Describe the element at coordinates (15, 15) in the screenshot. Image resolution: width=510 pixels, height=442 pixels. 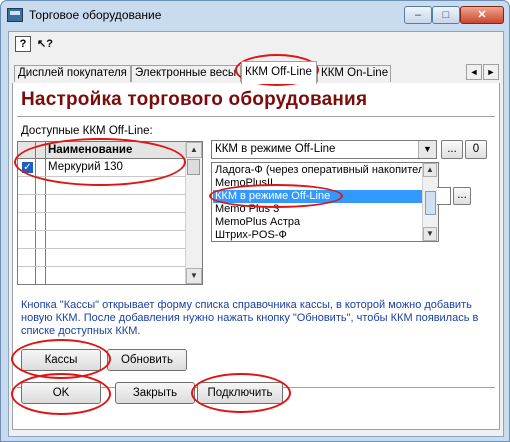
I see `app-icon` at that location.